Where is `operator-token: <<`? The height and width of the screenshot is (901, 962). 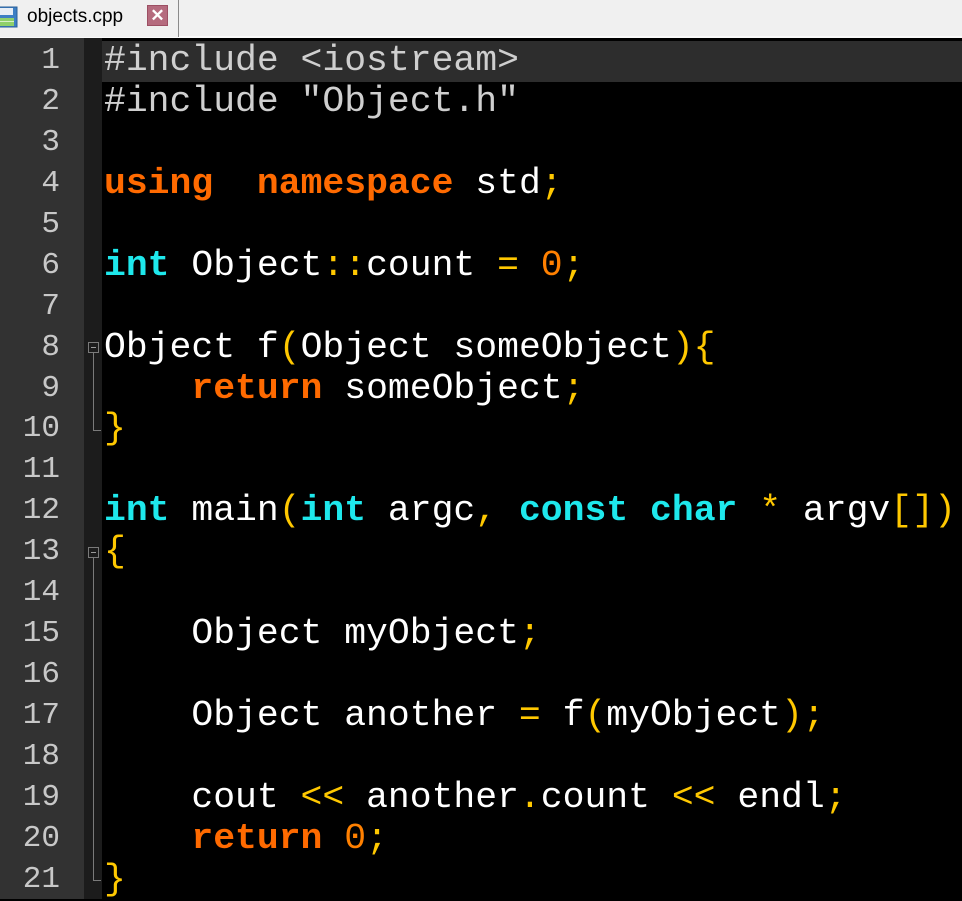 operator-token: << is located at coordinates (693, 797).